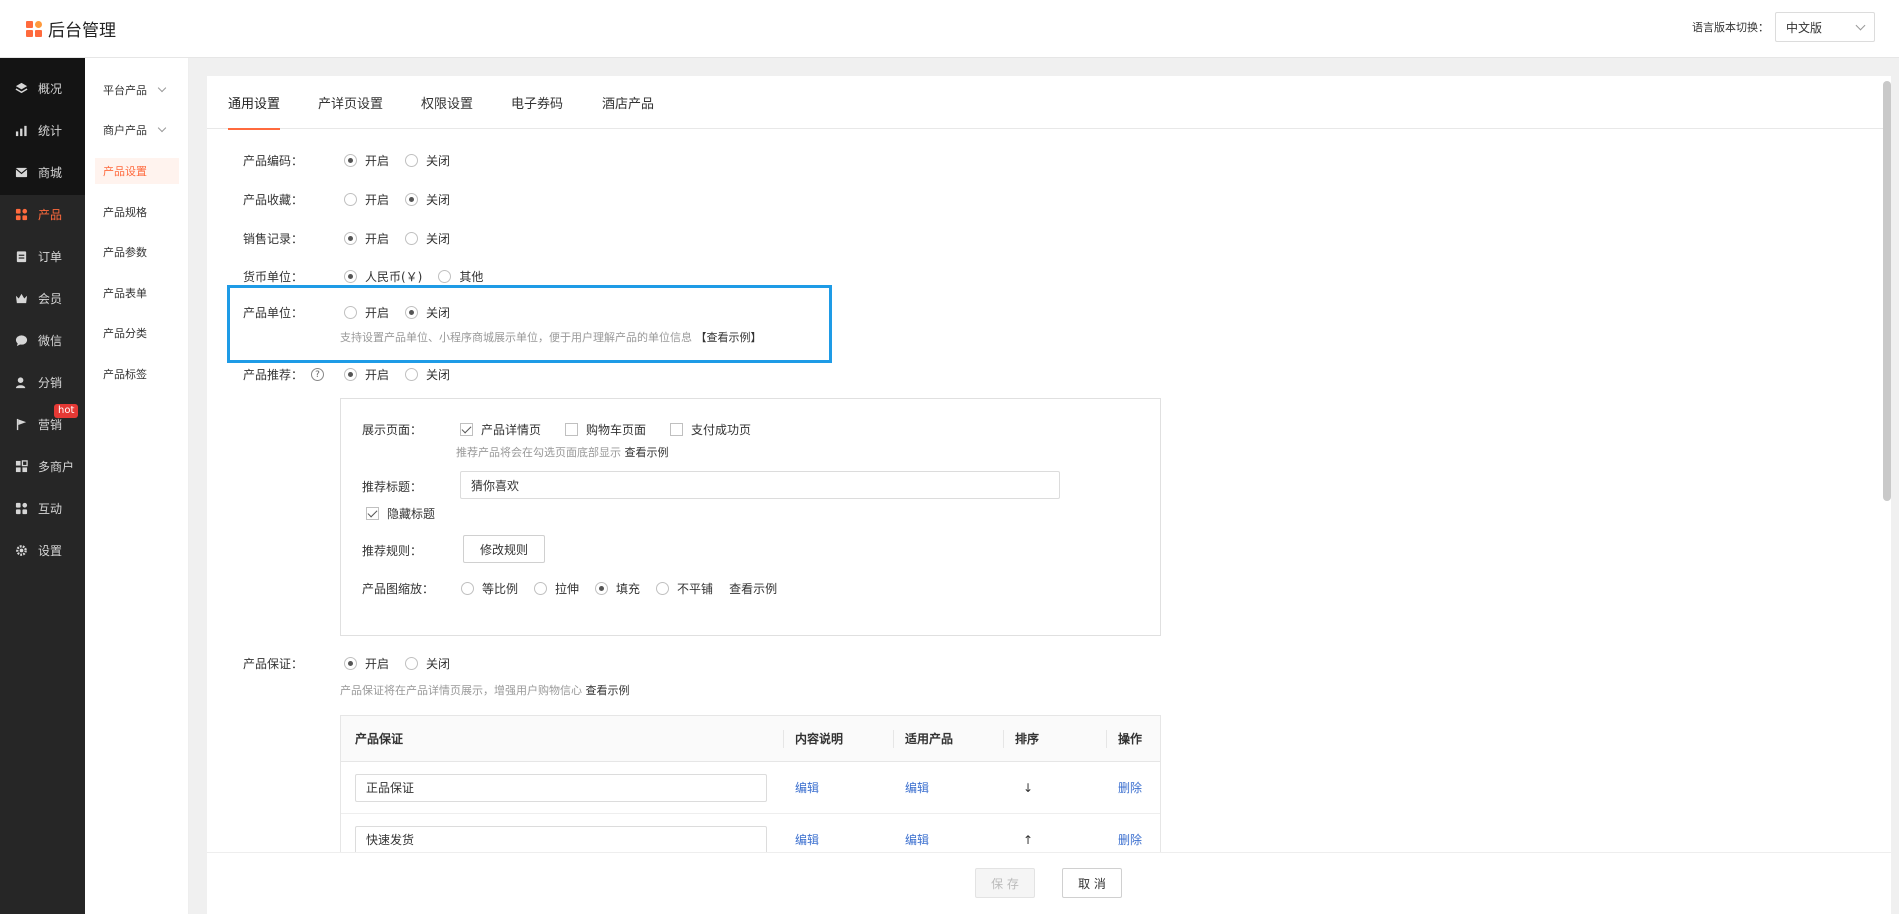  What do you see at coordinates (137, 171) in the screenshot?
I see `subnav-product-settings: 产品设置` at bounding box center [137, 171].